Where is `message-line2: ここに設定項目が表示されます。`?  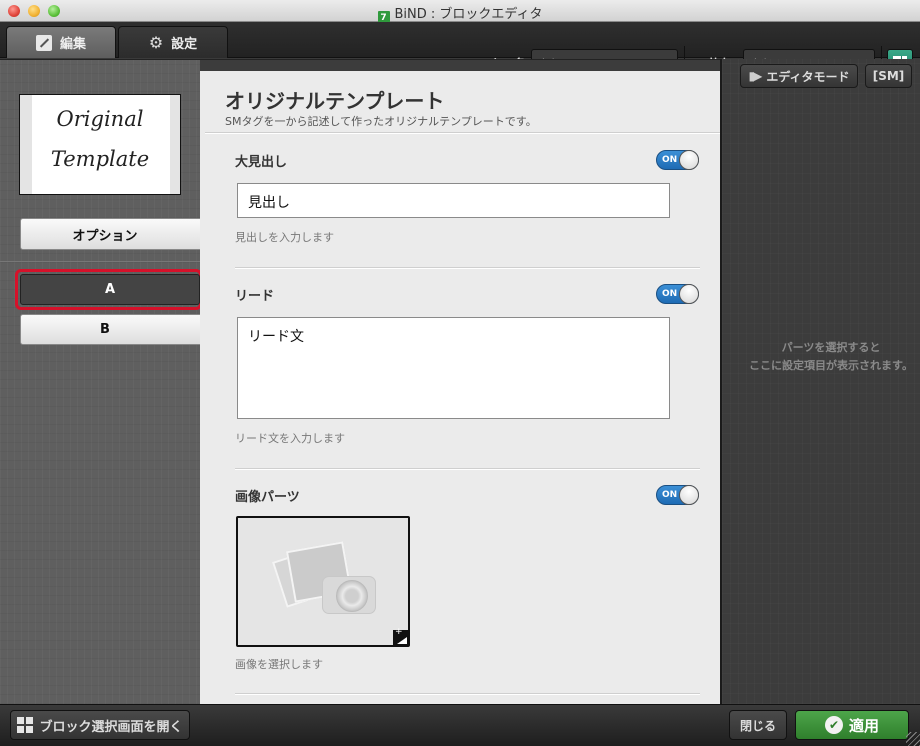
message-line2: ここに設定項目が表示されます。 is located at coordinates (831, 365).